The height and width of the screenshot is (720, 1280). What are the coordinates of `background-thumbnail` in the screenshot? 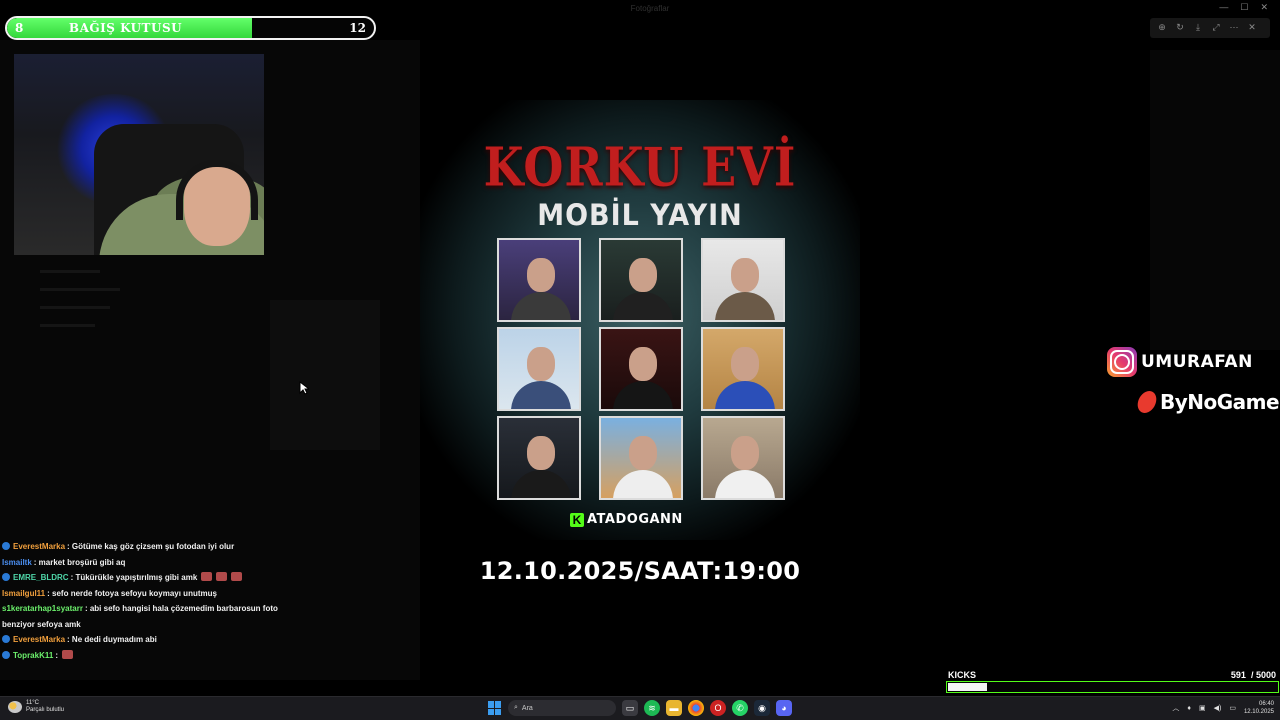 It's located at (325, 375).